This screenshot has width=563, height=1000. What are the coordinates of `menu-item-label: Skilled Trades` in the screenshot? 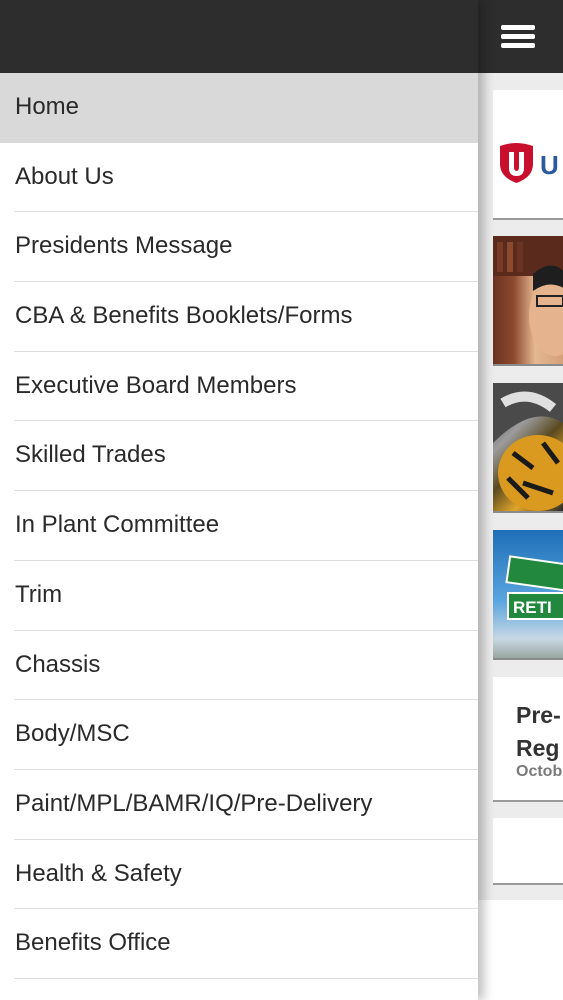 It's located at (90, 455).